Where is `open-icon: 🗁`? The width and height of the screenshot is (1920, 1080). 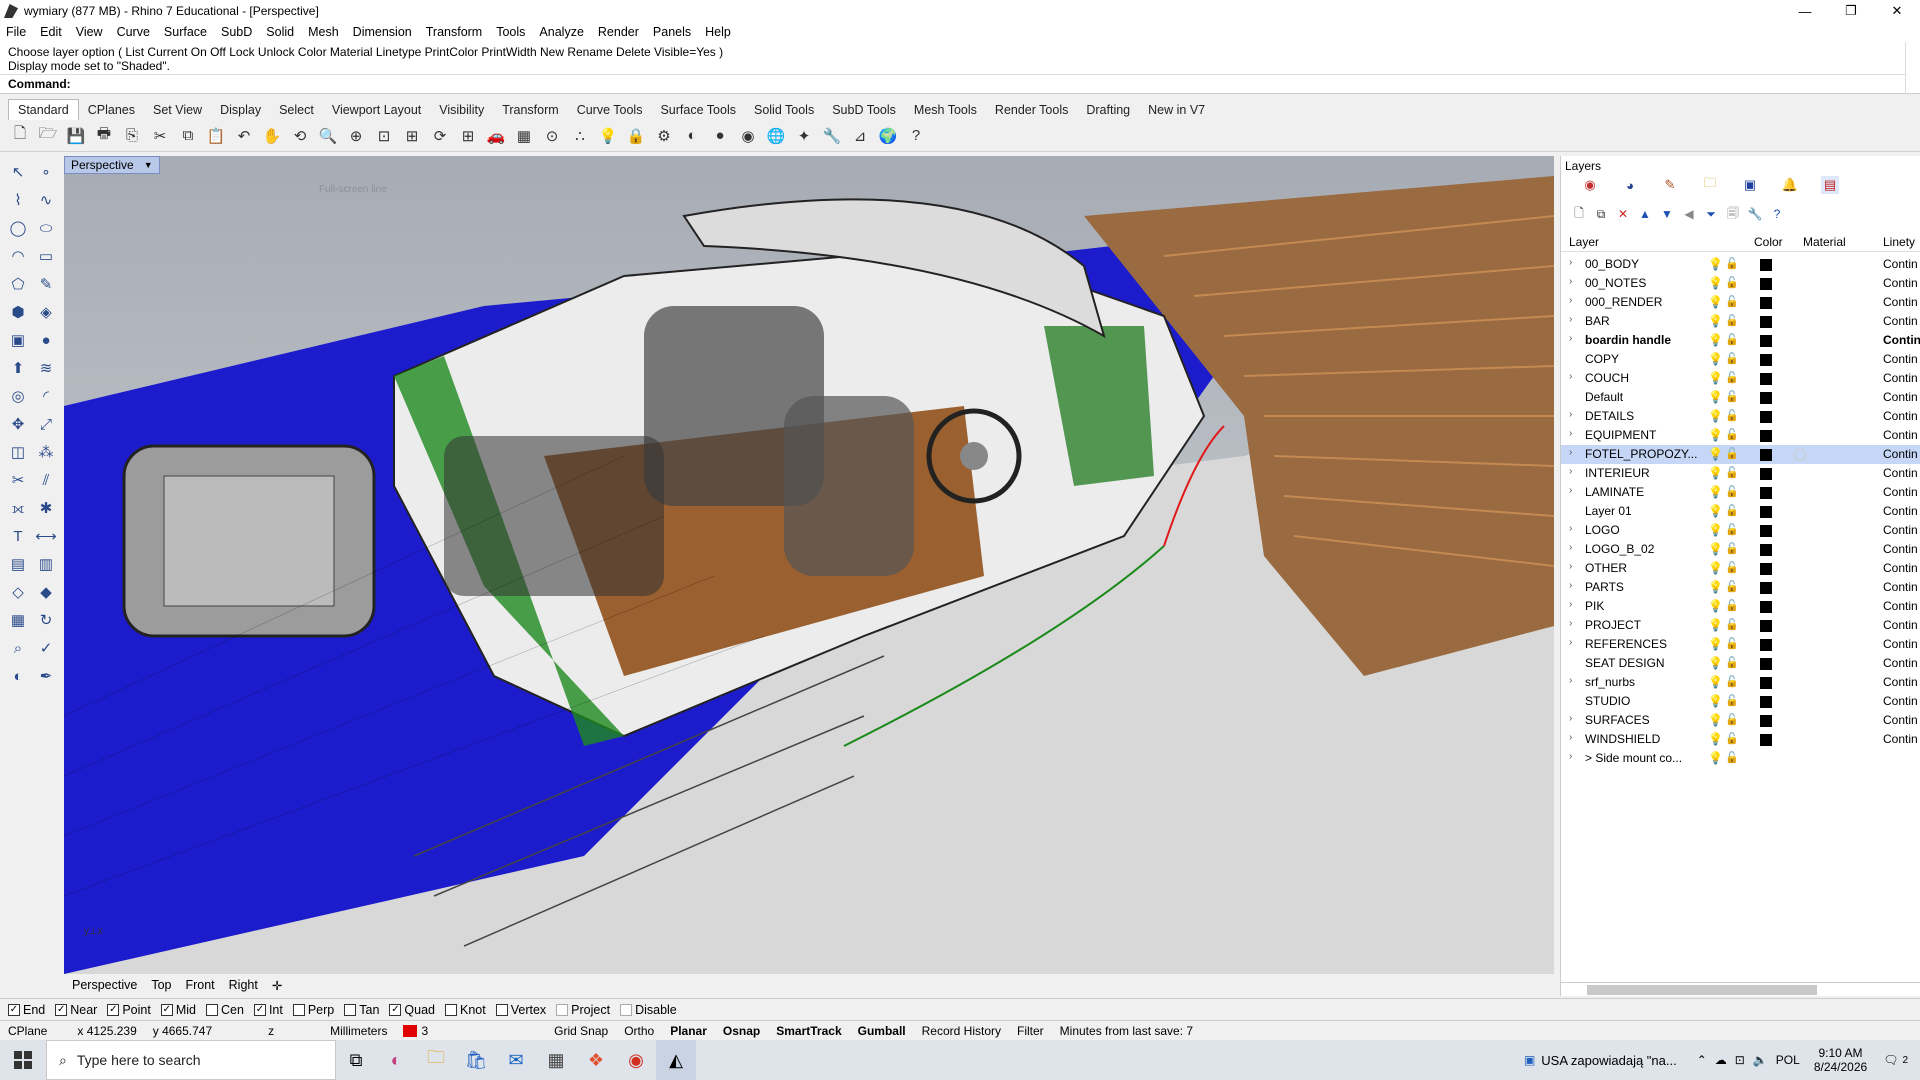
open-icon: 🗁 is located at coordinates (48, 136).